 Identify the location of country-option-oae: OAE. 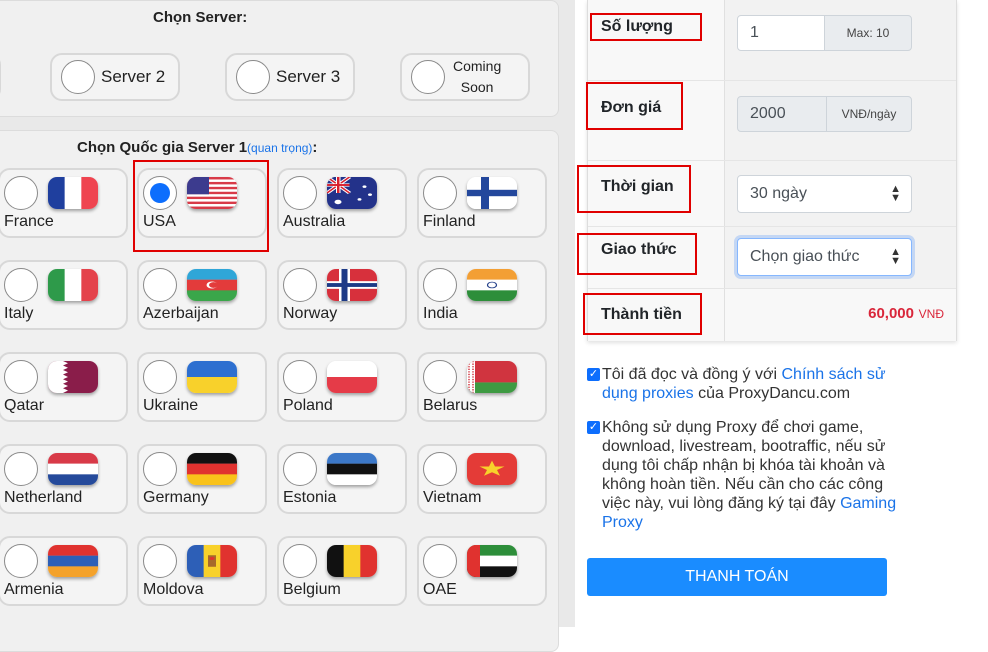
(482, 571).